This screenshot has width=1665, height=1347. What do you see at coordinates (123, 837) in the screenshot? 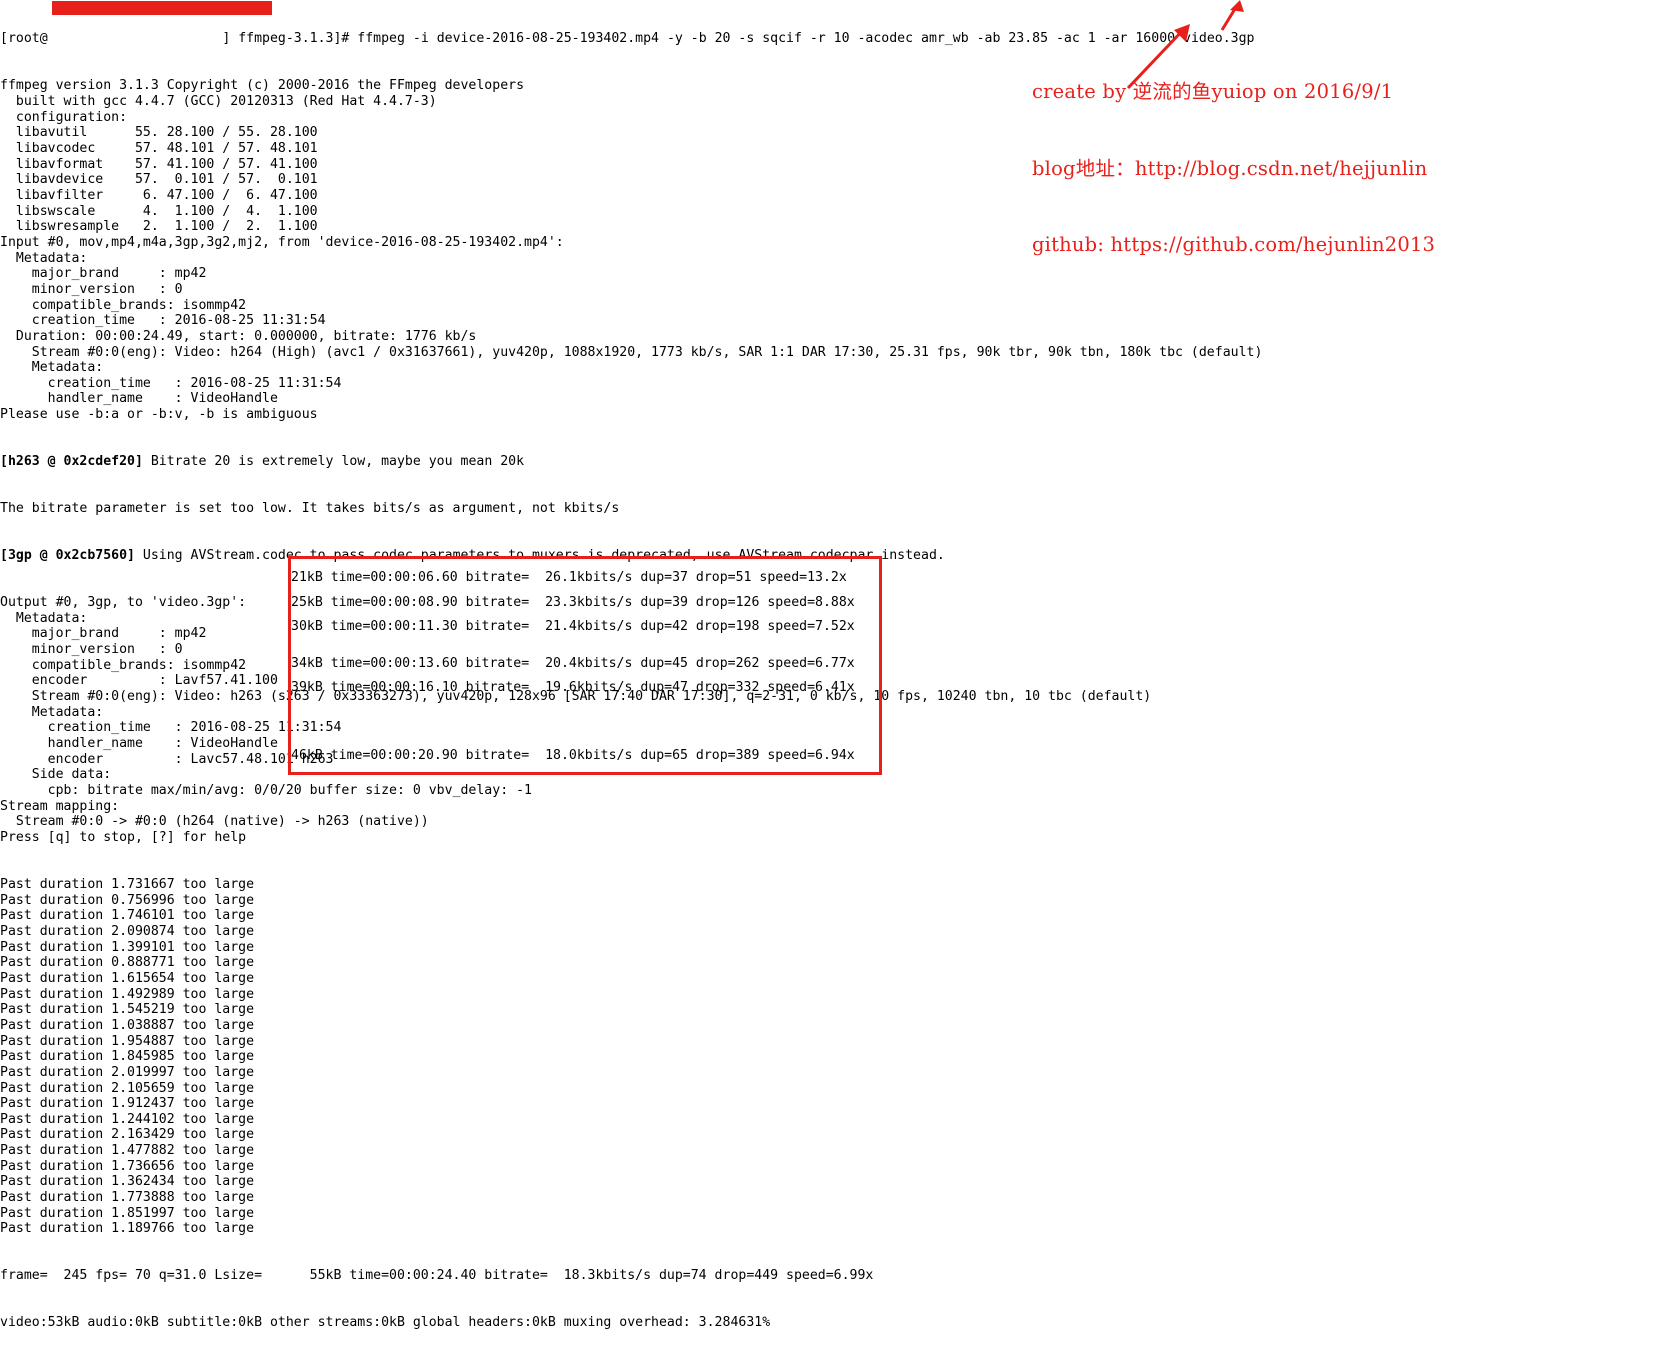
I see `terminal-line: Press [q] to stop, [?] for help` at bounding box center [123, 837].